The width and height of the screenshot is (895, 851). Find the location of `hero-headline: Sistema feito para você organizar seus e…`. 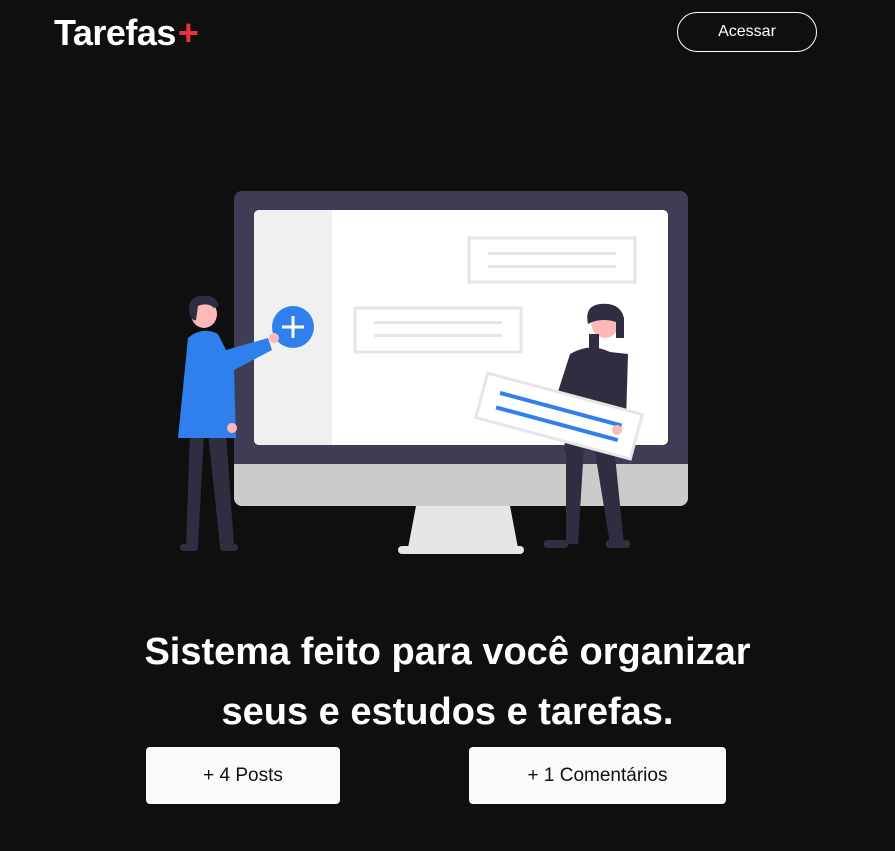

hero-headline: Sistema feito para você organizar seus e… is located at coordinates (447, 682).